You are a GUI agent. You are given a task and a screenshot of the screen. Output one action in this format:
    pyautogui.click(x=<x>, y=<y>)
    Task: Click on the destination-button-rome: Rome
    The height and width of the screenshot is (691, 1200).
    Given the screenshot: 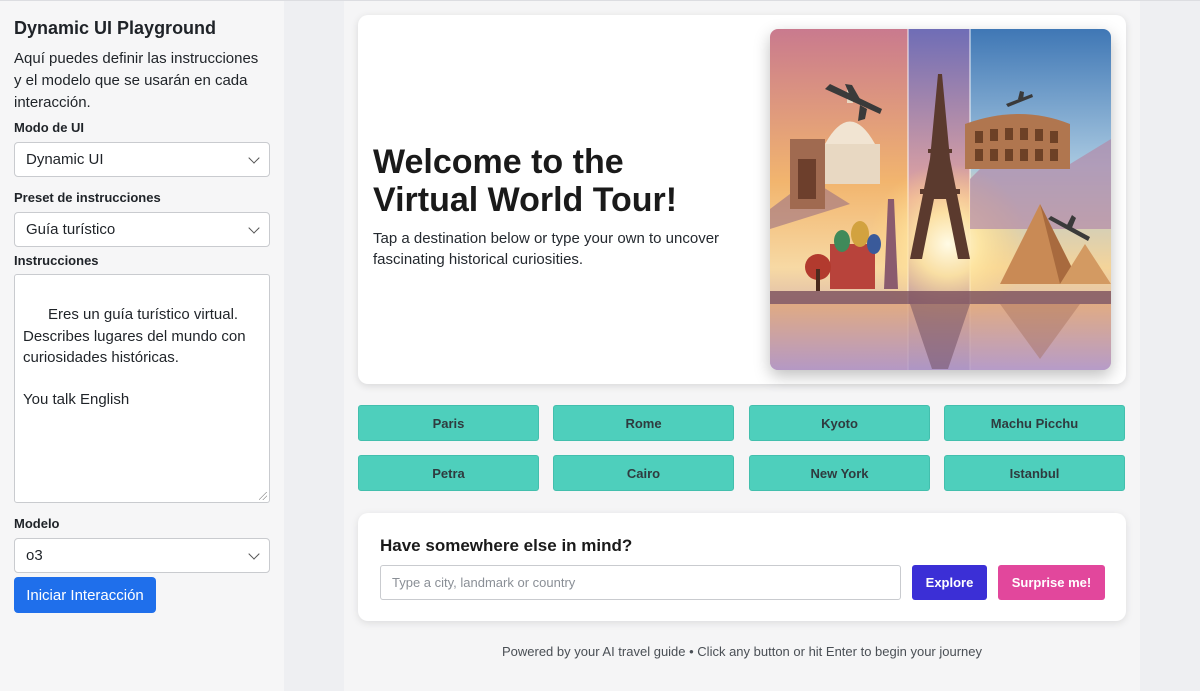 What is the action you would take?
    pyautogui.click(x=643, y=423)
    